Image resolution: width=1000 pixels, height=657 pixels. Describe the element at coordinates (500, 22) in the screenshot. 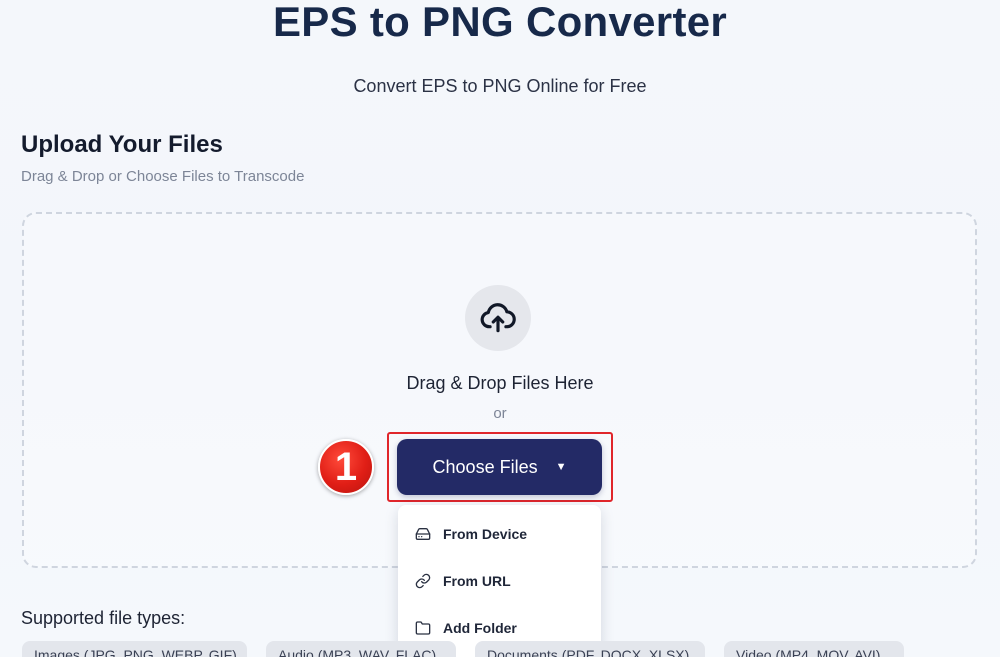

I see `page-title: EPS to PNG Converter` at that location.